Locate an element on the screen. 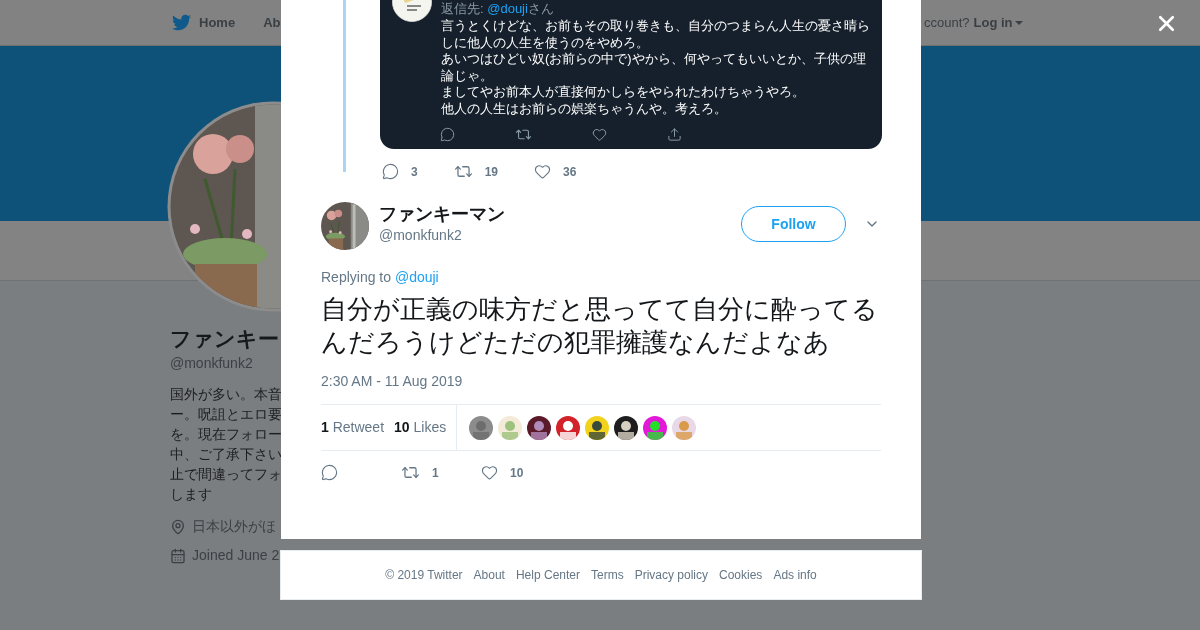 The width and height of the screenshot is (1200, 630). account-prompt: ccount? is located at coordinates (947, 22).